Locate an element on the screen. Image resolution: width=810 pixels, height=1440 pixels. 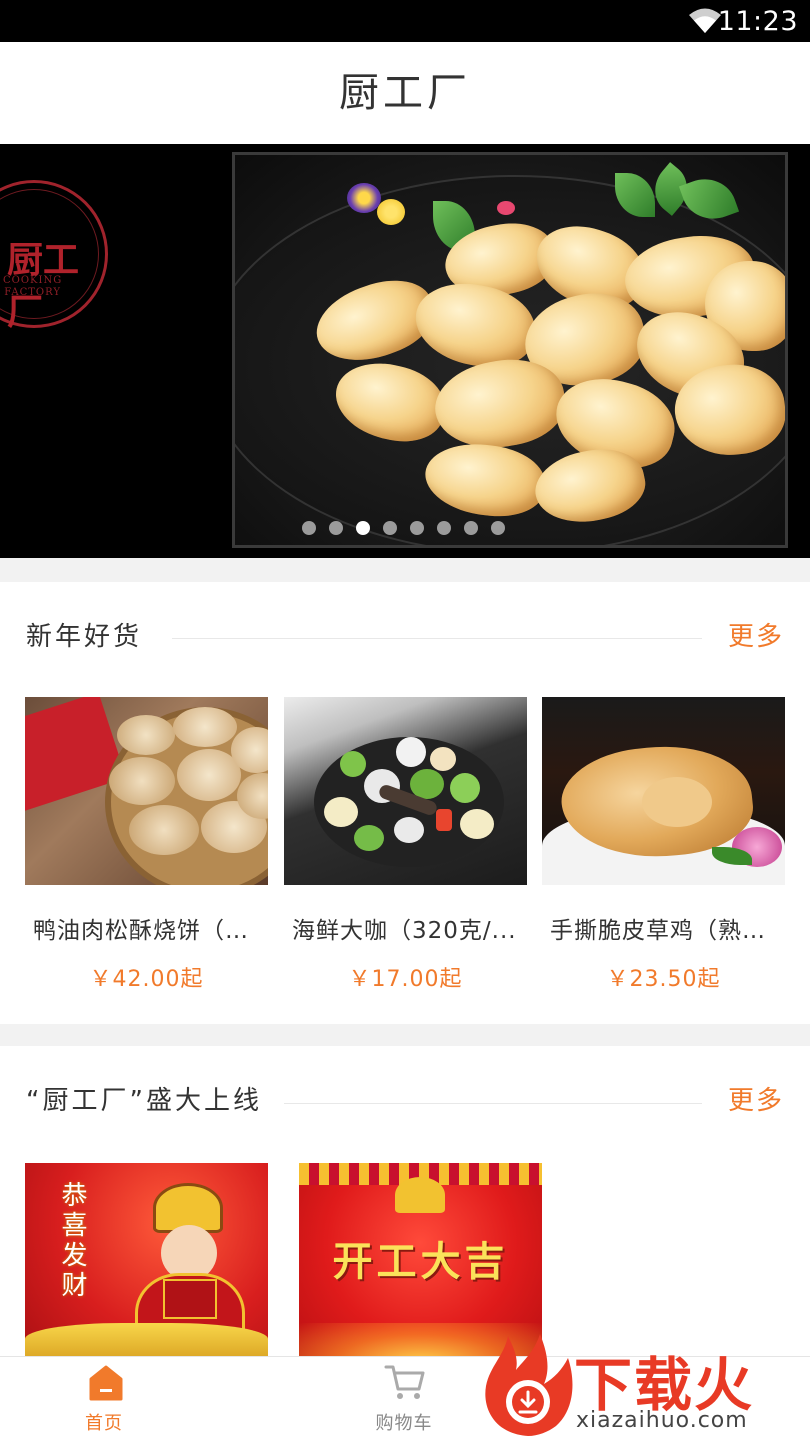
product-card: 海鲜大咖（320克/... ￥17.00起 is located at coordinates (405, 845).